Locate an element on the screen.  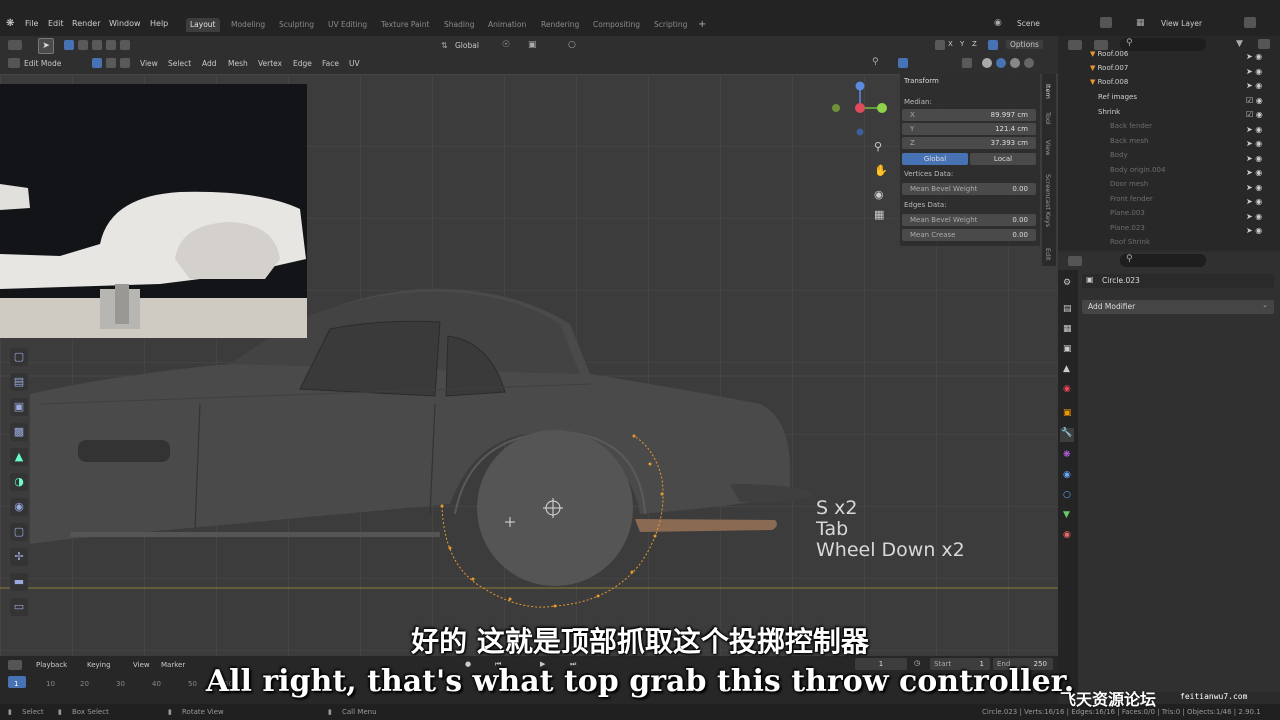
outliner-row: Ref images is located at coordinates (1117, 99).